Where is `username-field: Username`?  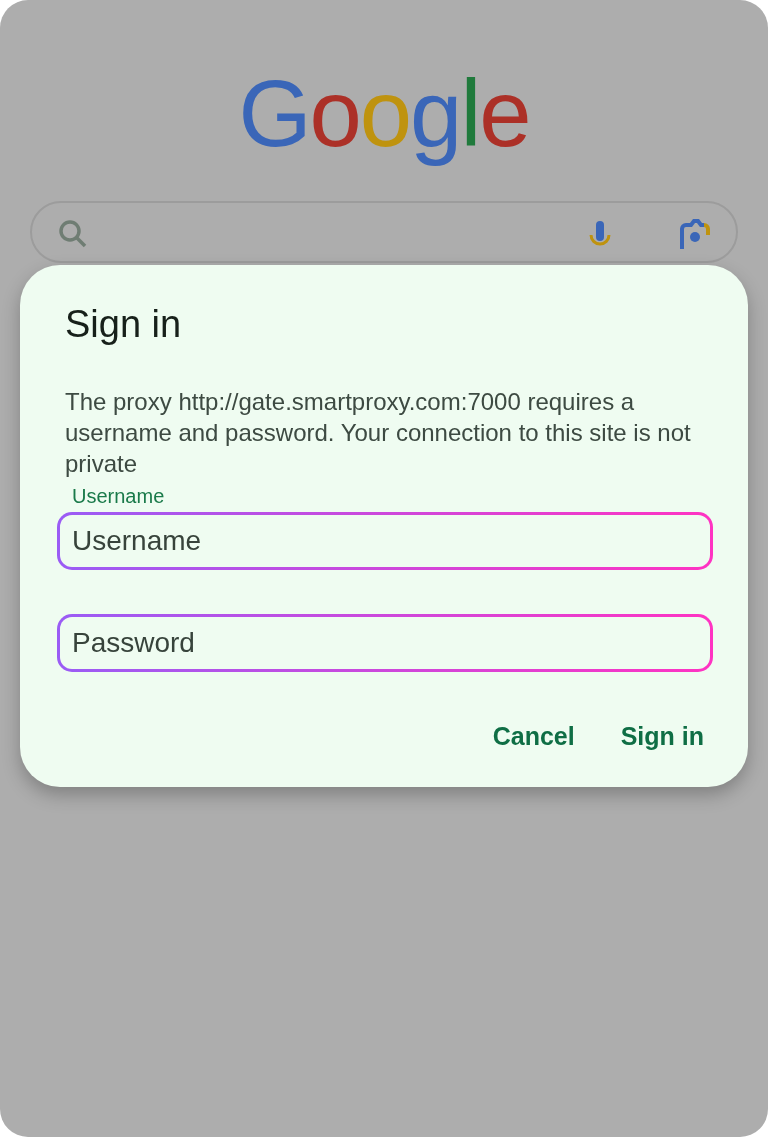 username-field: Username is located at coordinates (385, 541).